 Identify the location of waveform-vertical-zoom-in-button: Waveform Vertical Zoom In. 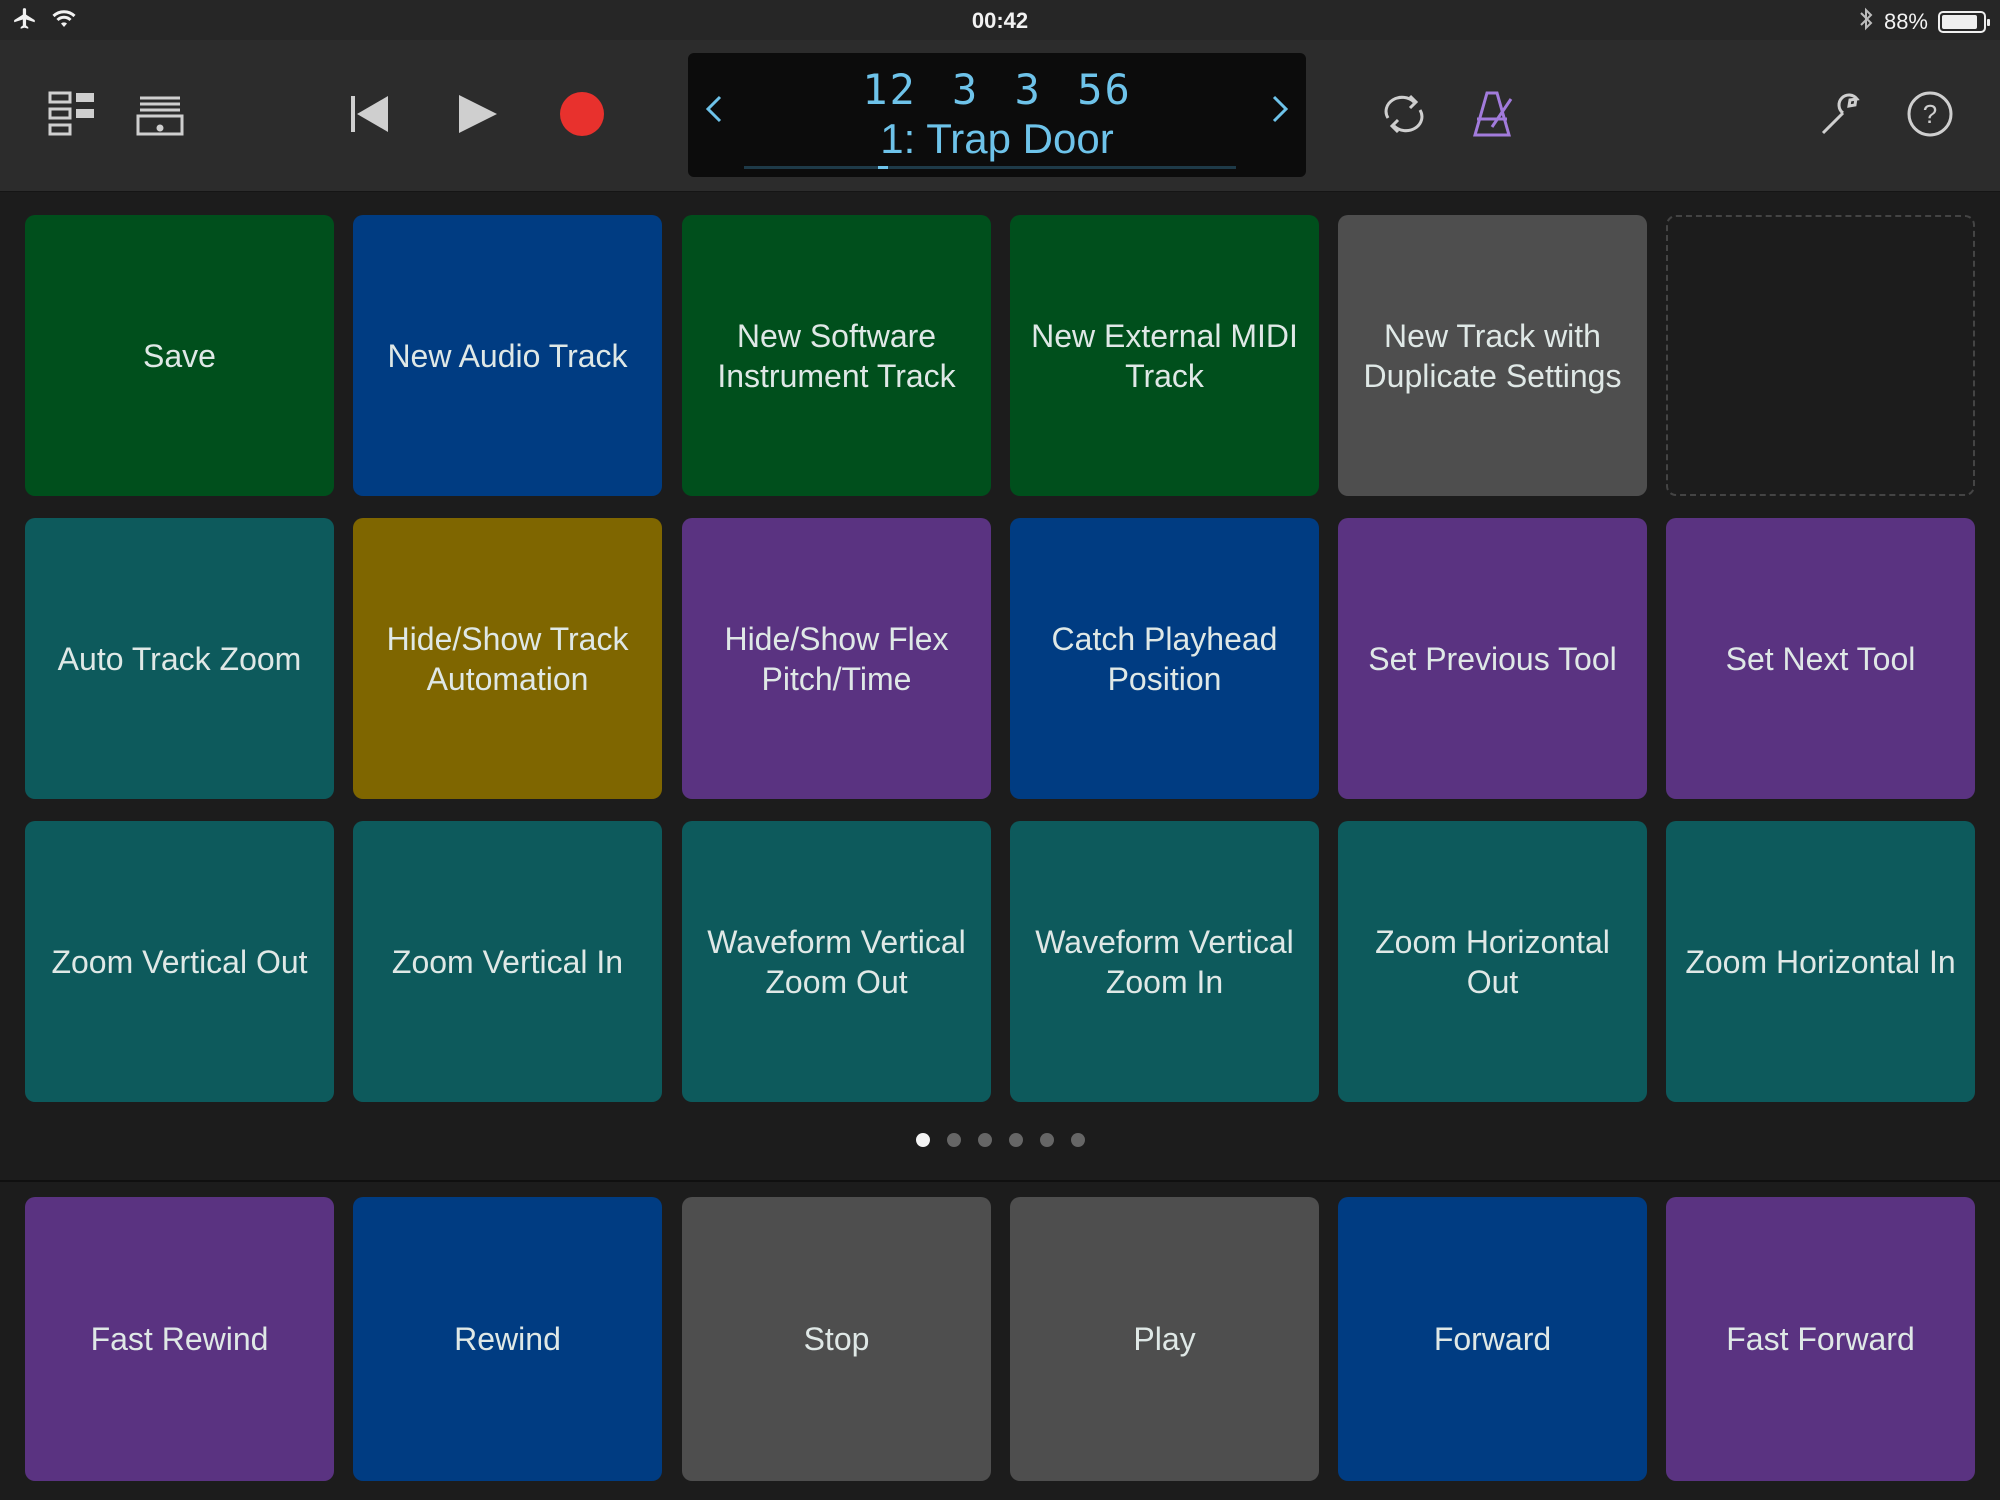
(1164, 961).